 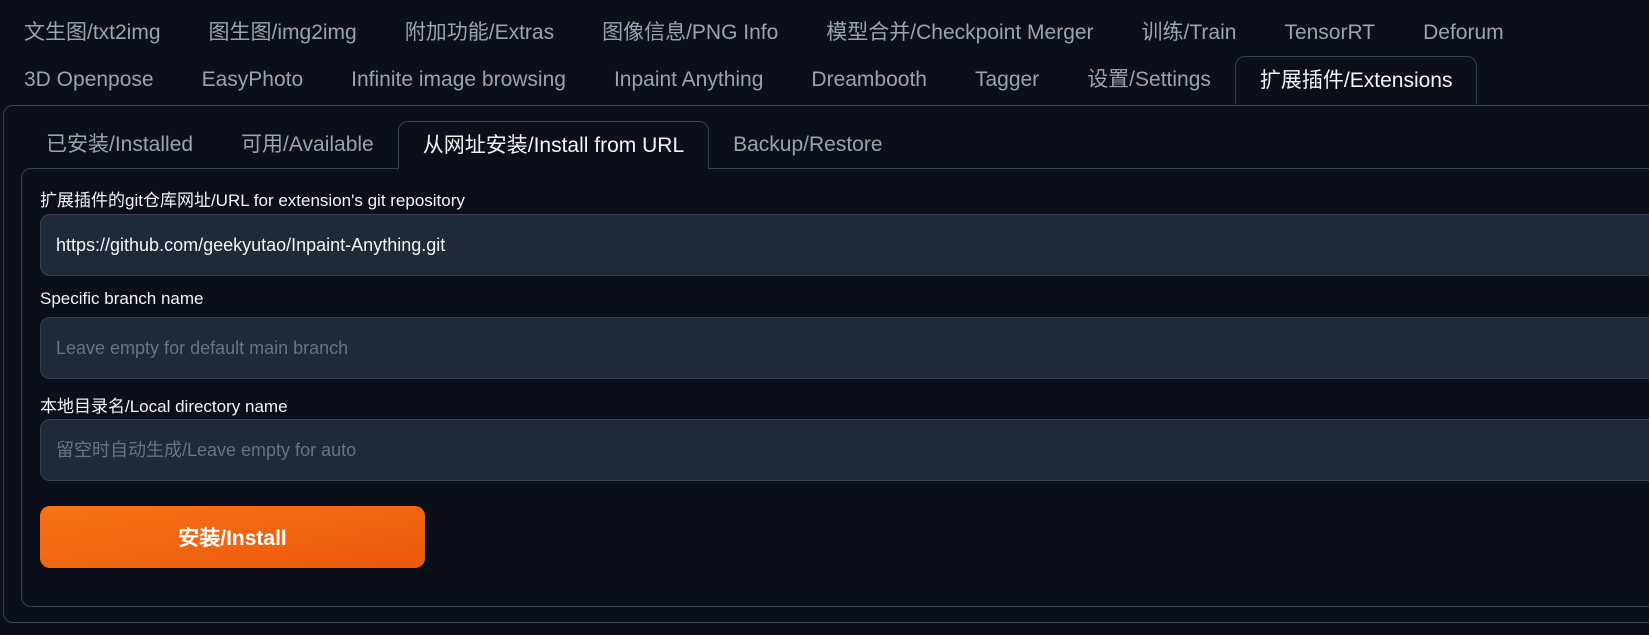 I want to click on tab-3d-openpose: 3D Openpose, so click(x=89, y=80).